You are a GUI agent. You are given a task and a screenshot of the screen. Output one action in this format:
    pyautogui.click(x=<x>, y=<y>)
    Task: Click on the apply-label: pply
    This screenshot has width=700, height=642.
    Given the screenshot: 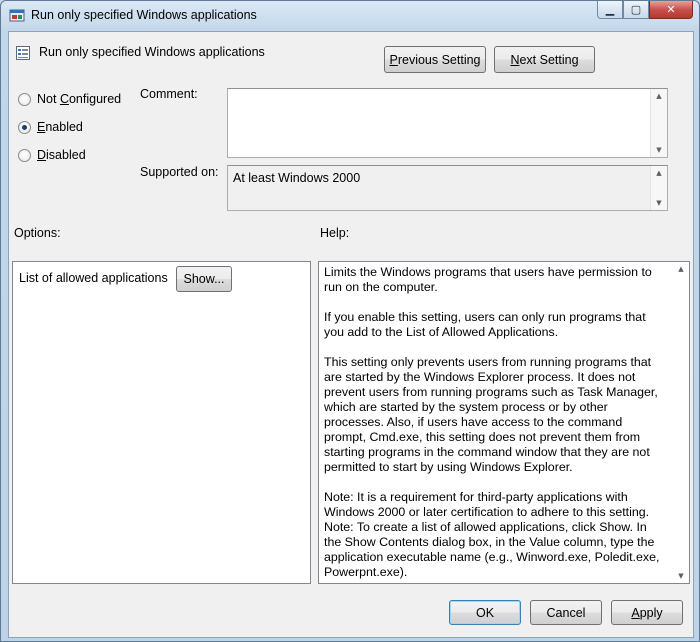 What is the action you would take?
    pyautogui.click(x=651, y=612)
    